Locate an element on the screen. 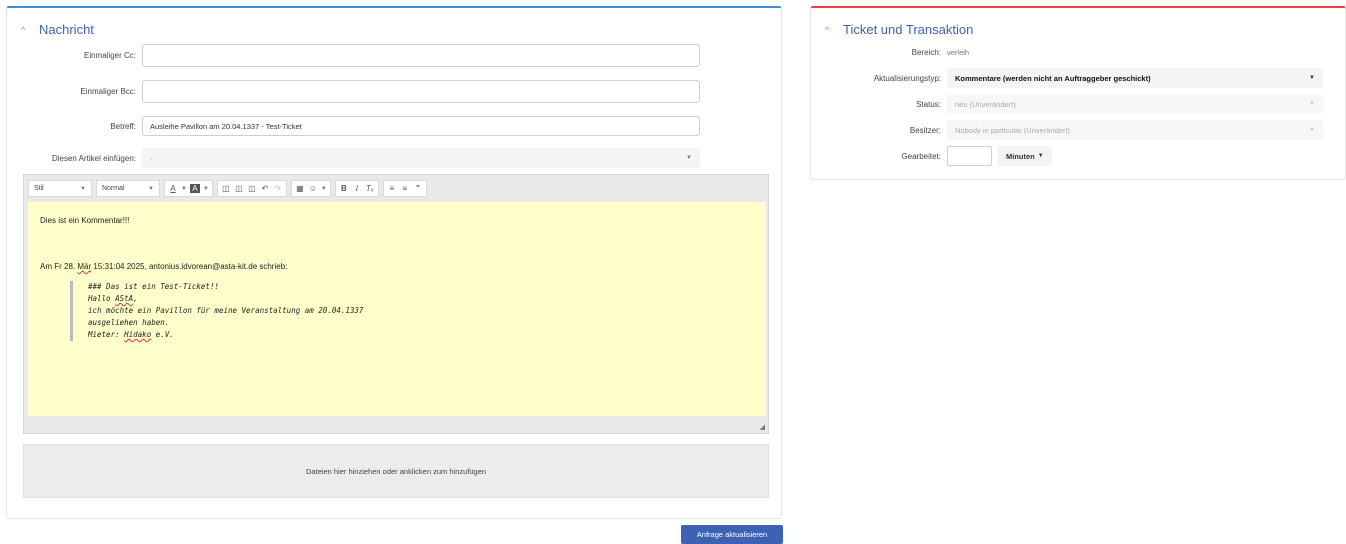  quote-line: ### Das ist ein Test-Ticket!! is located at coordinates (153, 286).